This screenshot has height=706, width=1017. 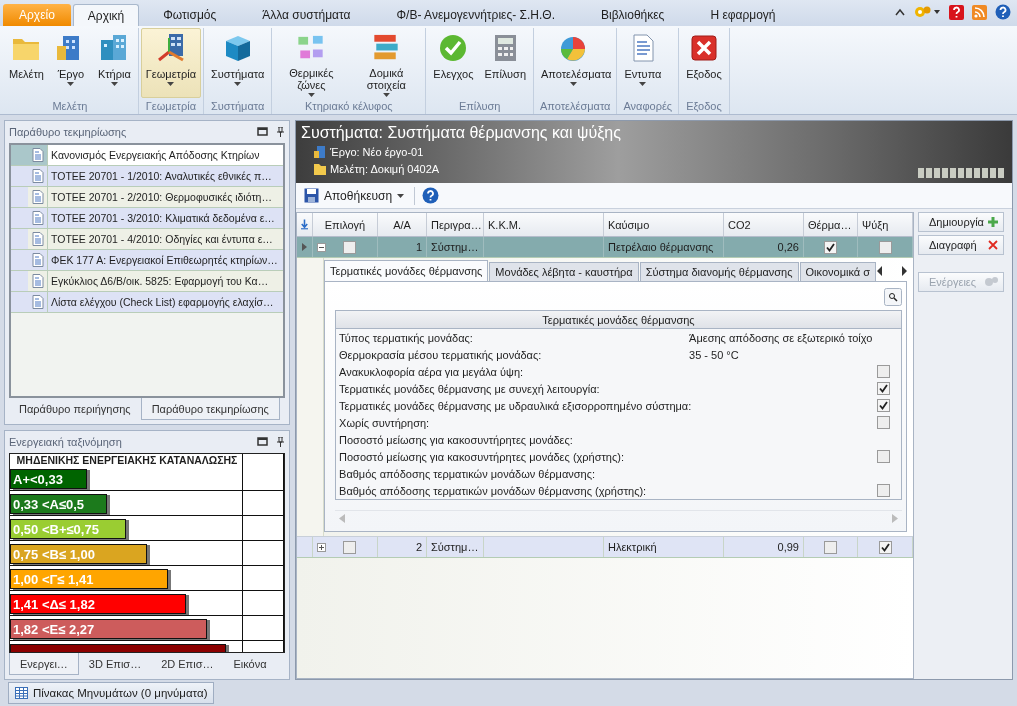 I want to click on column-header: Επιλογή, so click(x=345, y=224).